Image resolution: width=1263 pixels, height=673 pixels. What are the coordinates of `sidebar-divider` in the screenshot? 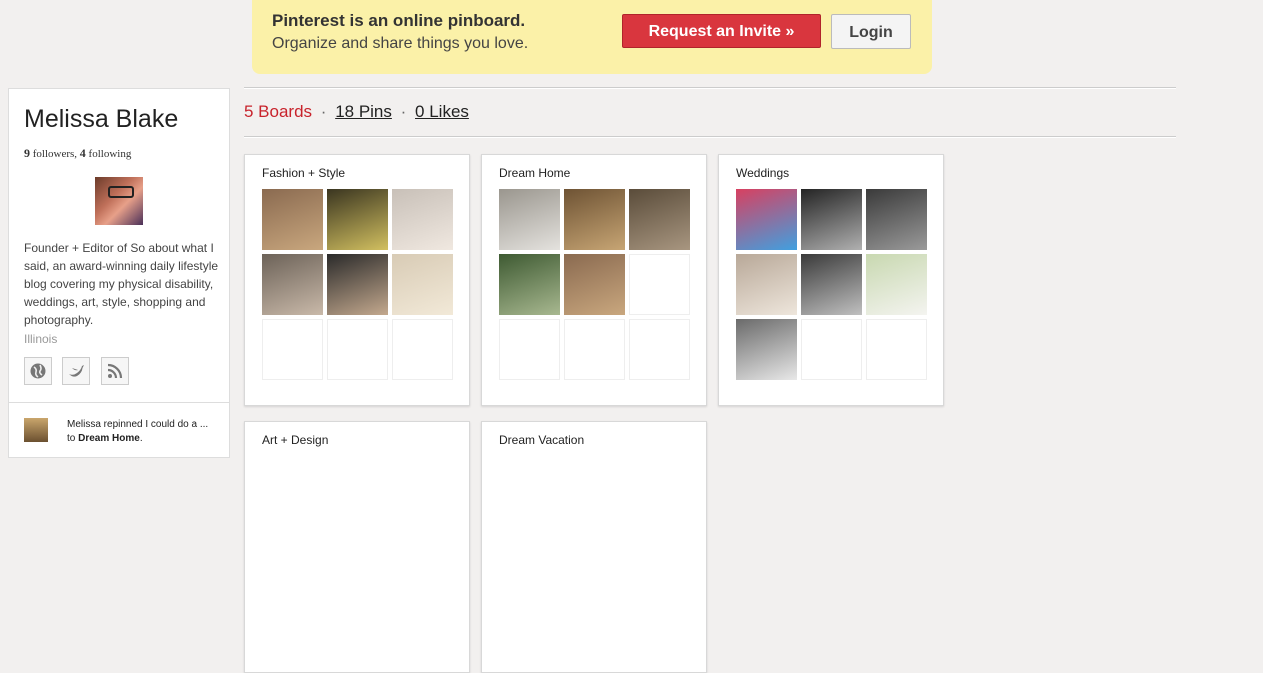 It's located at (119, 402).